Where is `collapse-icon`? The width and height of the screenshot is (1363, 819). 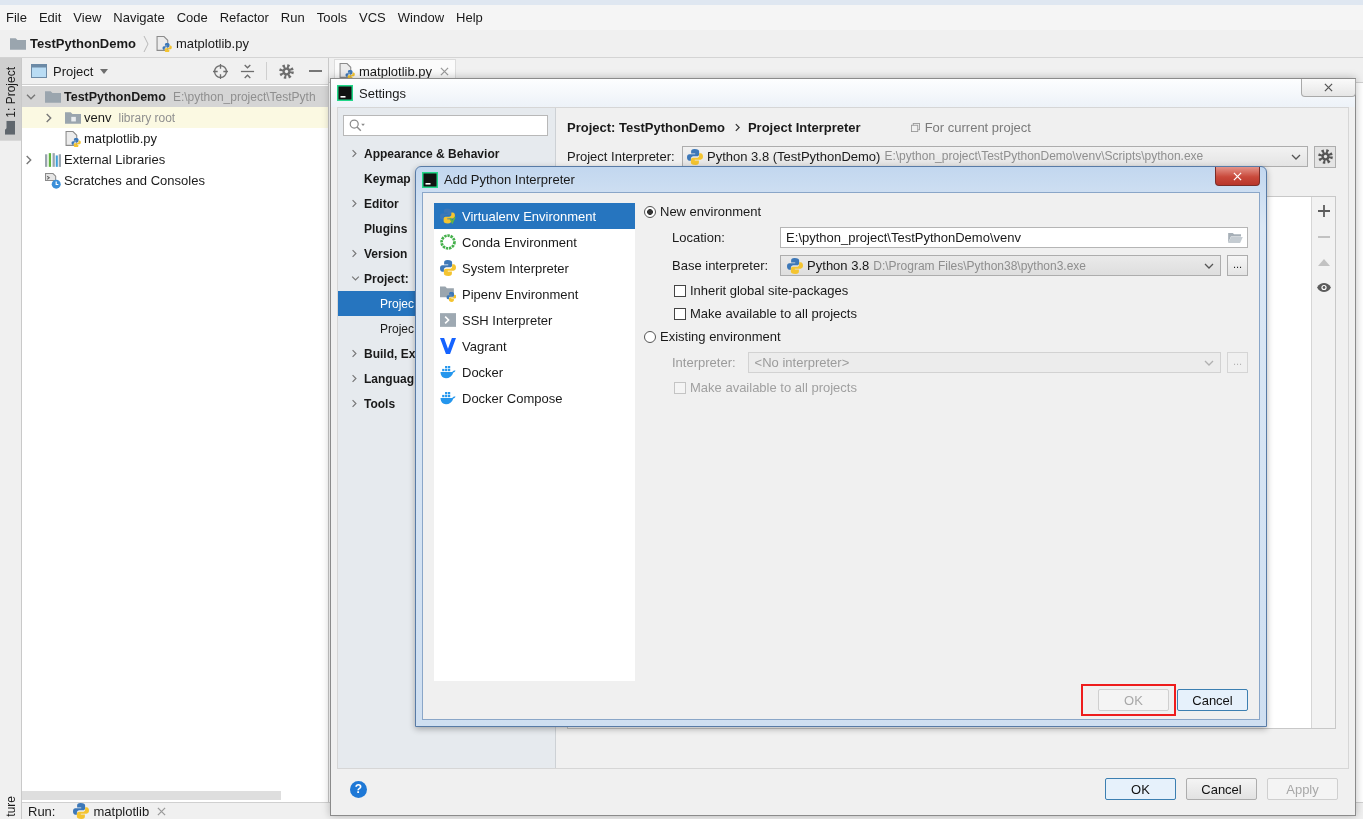 collapse-icon is located at coordinates (247, 71).